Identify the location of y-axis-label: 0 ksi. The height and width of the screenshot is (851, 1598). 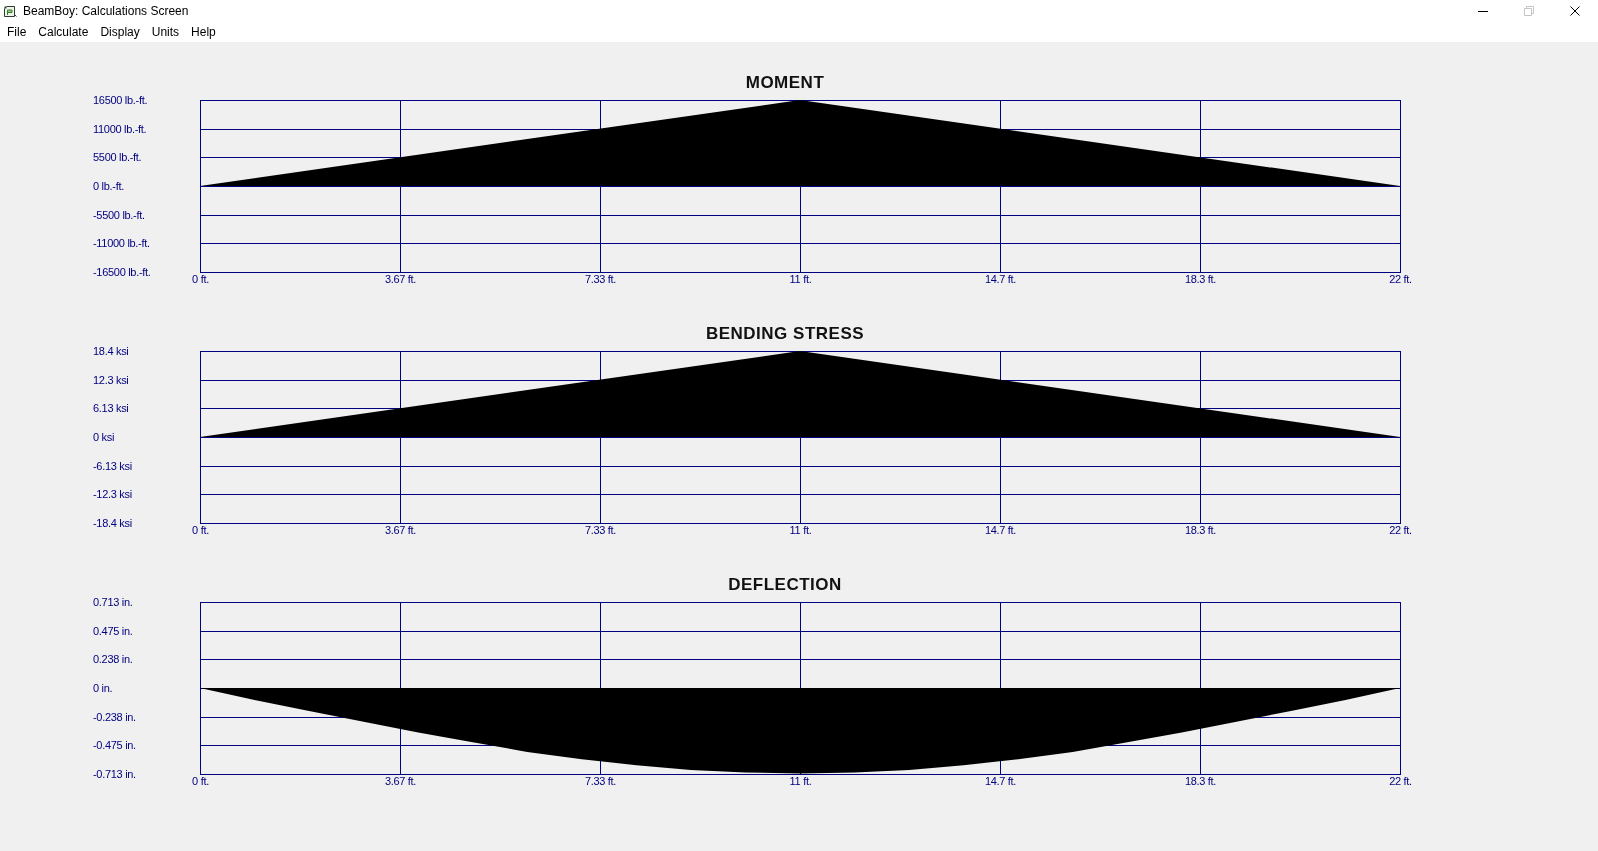
(104, 437).